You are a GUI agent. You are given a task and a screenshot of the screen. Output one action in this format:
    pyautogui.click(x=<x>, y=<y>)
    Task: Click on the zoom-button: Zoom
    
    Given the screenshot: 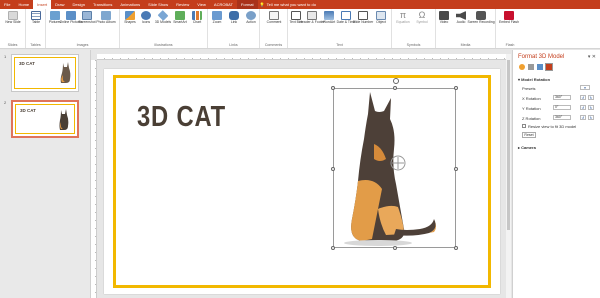 What is the action you would take?
    pyautogui.click(x=217, y=18)
    